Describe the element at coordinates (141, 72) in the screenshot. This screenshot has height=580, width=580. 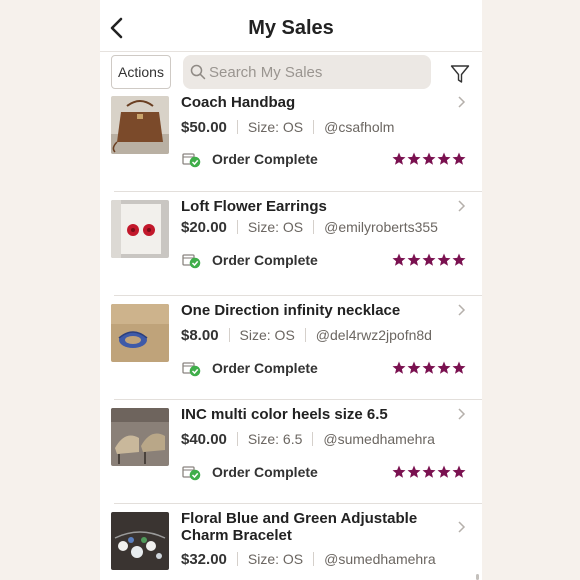
I see `actions-button: Actions` at that location.